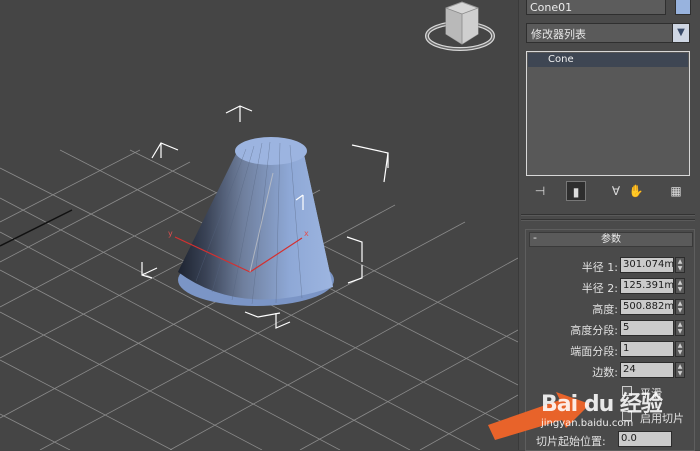  I want to click on sides-spinner: ▲ ▼, so click(680, 370).